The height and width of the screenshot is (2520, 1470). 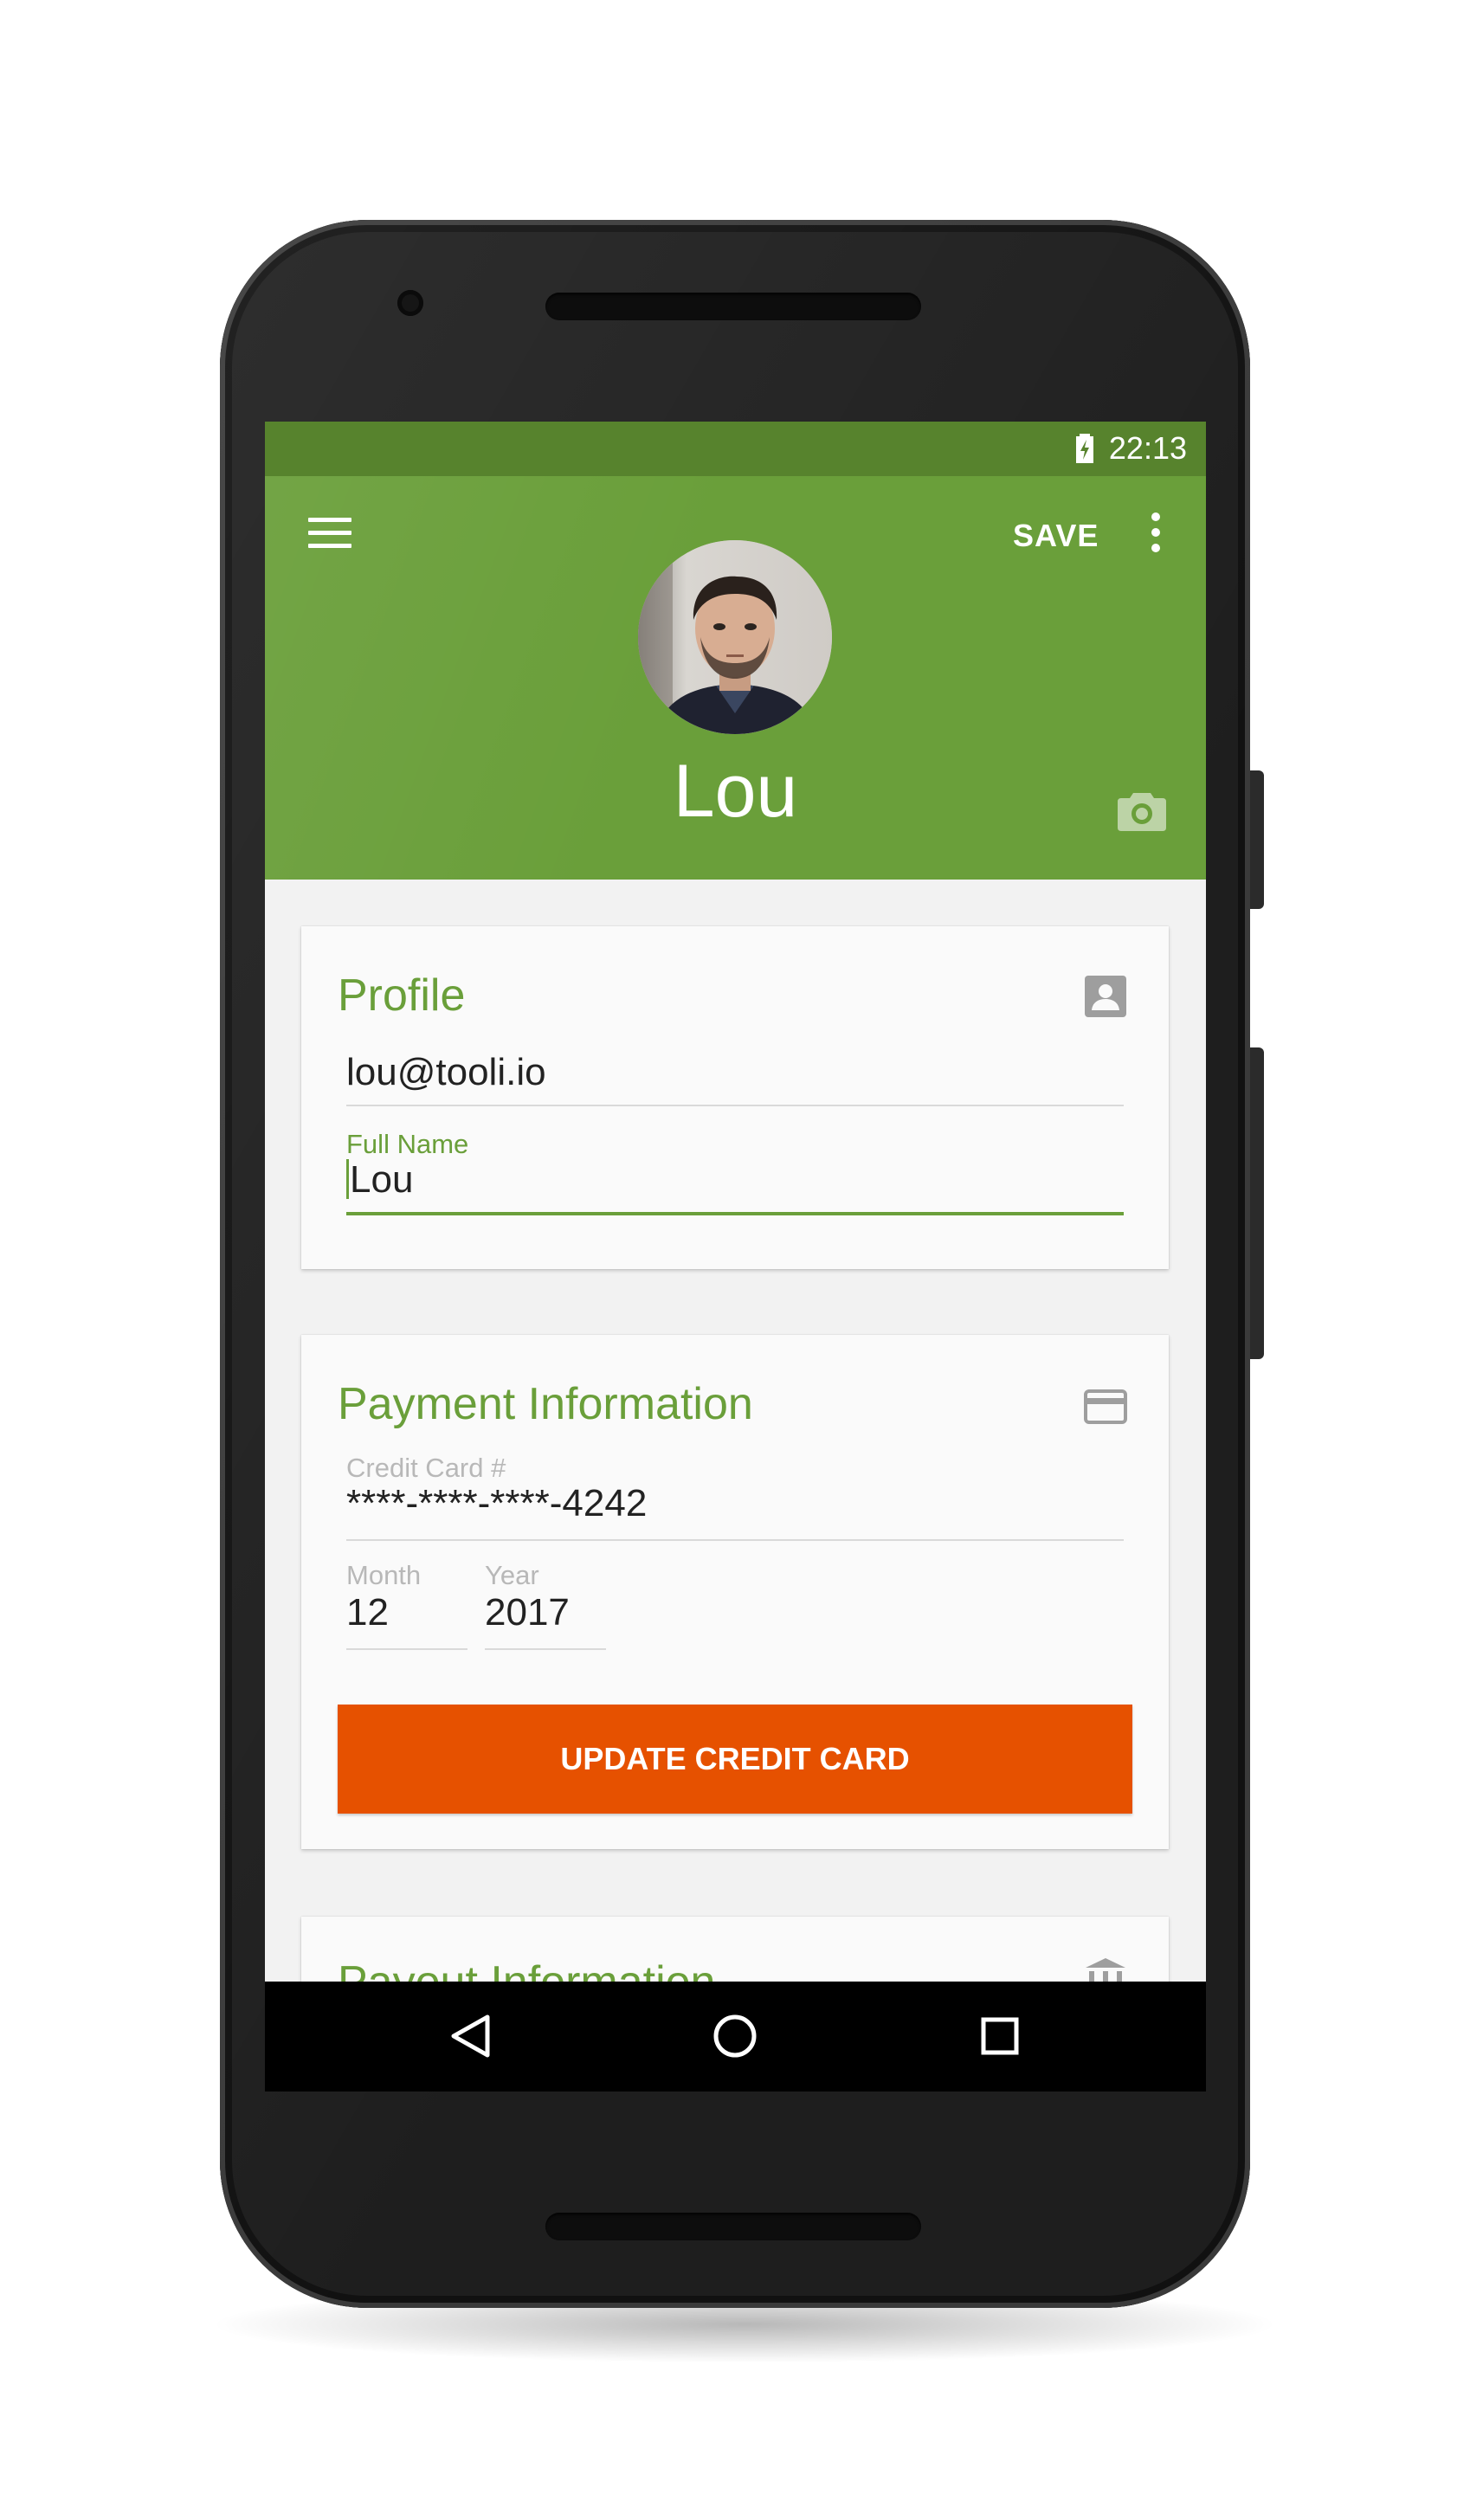 What do you see at coordinates (1142, 810) in the screenshot?
I see `camera-icon` at bounding box center [1142, 810].